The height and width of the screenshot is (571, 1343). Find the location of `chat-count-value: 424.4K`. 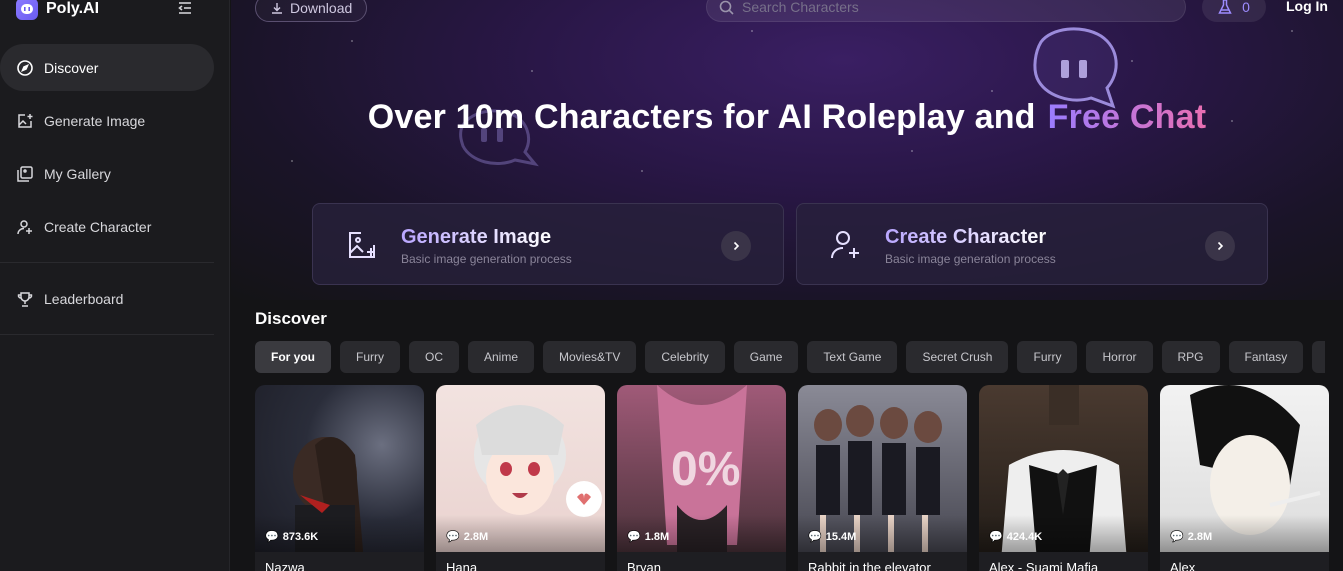

chat-count-value: 424.4K is located at coordinates (1024, 536).